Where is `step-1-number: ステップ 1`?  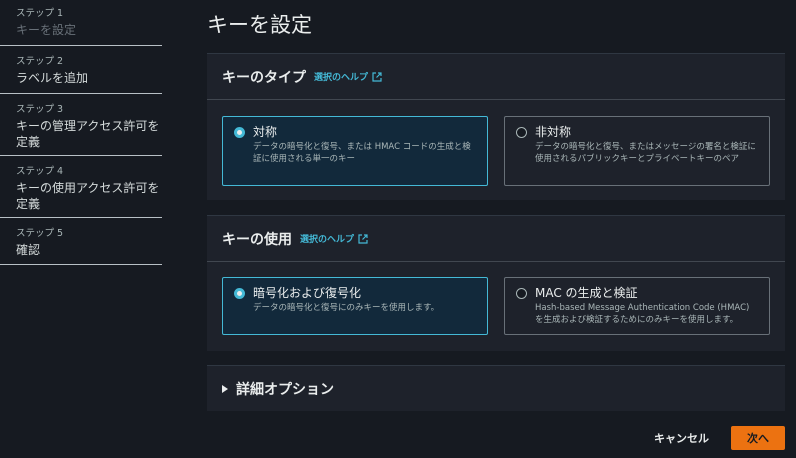 step-1-number: ステップ 1 is located at coordinates (40, 13).